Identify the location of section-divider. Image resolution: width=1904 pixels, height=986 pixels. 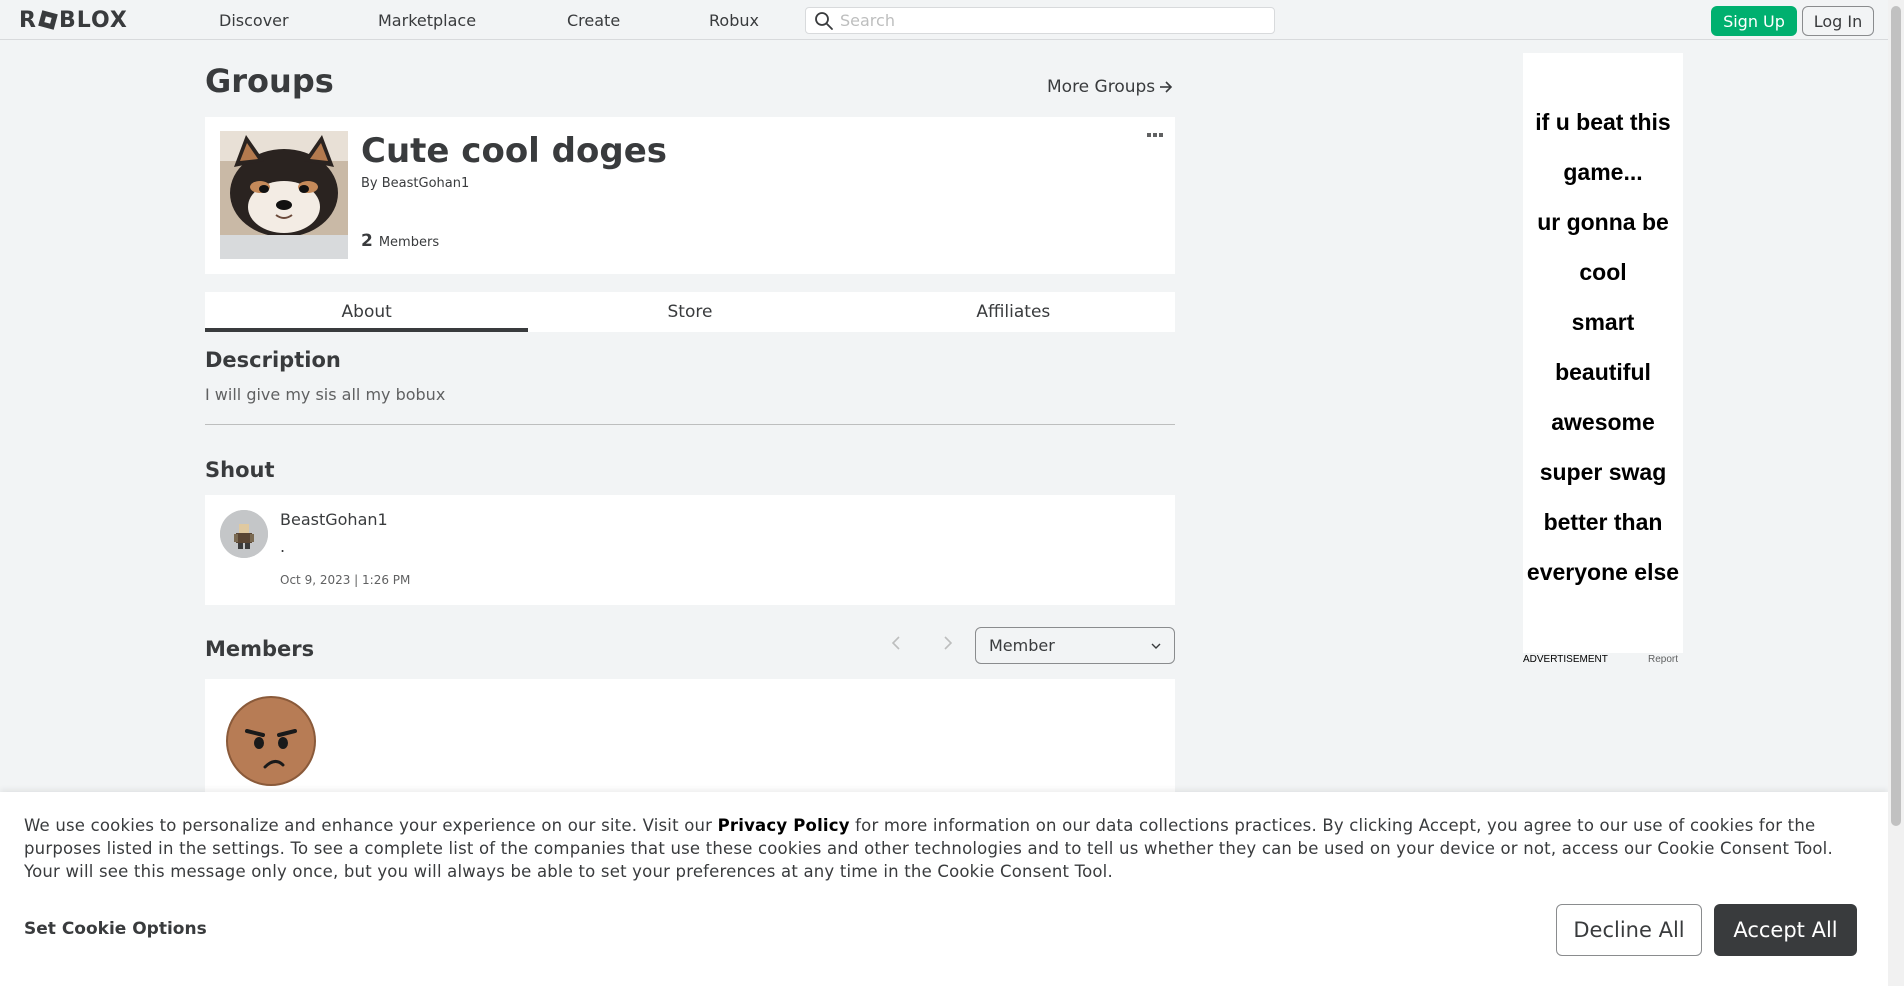
(690, 424).